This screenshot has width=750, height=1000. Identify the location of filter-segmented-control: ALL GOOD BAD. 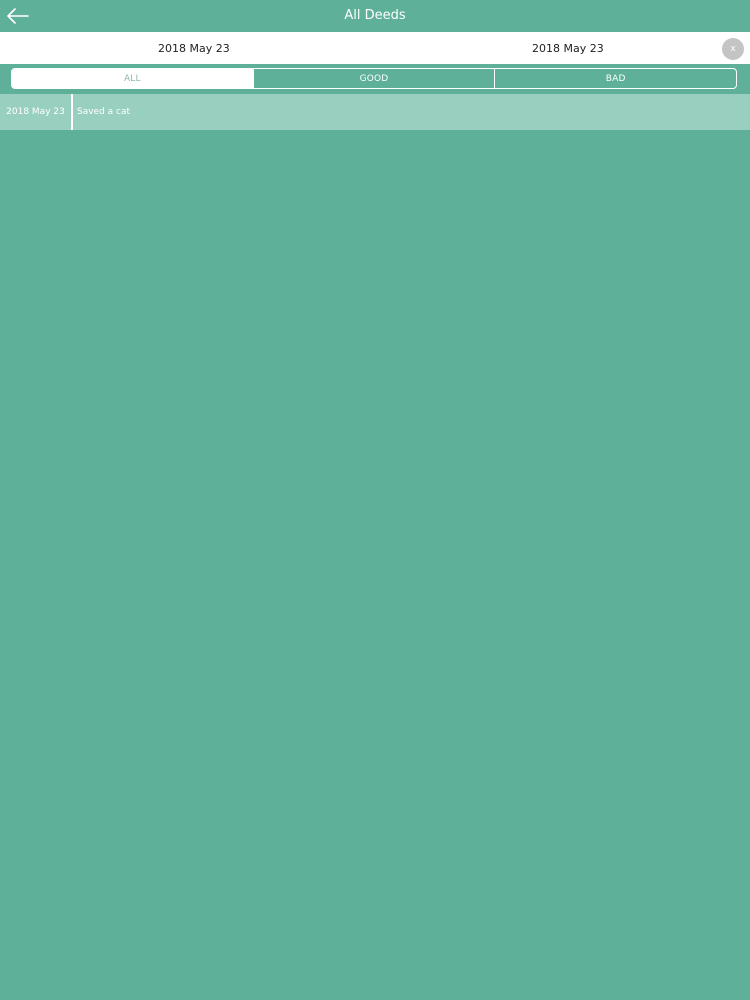
(374, 78).